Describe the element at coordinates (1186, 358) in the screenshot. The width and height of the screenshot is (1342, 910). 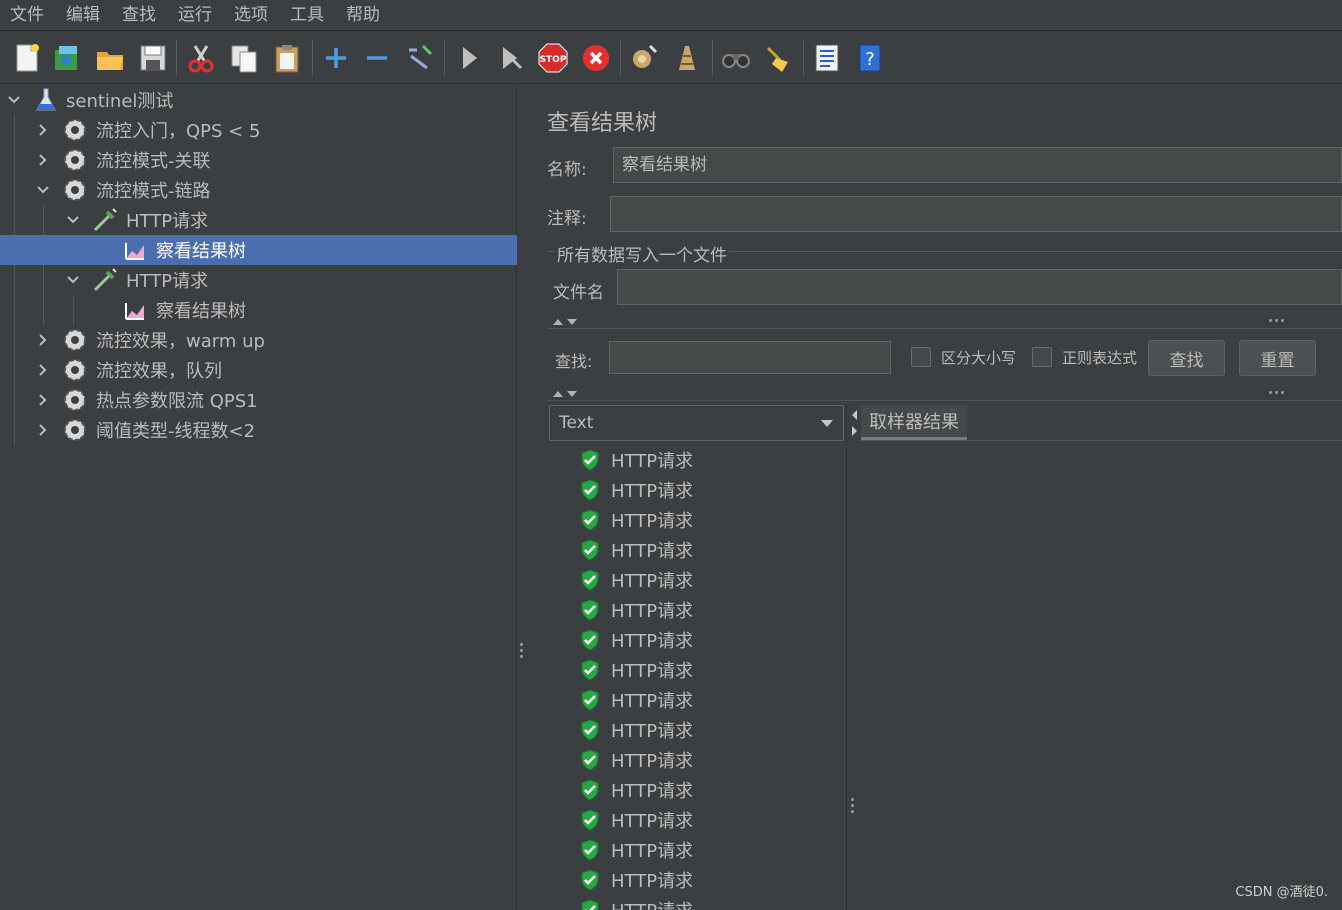
I see `find-button: 查找` at that location.